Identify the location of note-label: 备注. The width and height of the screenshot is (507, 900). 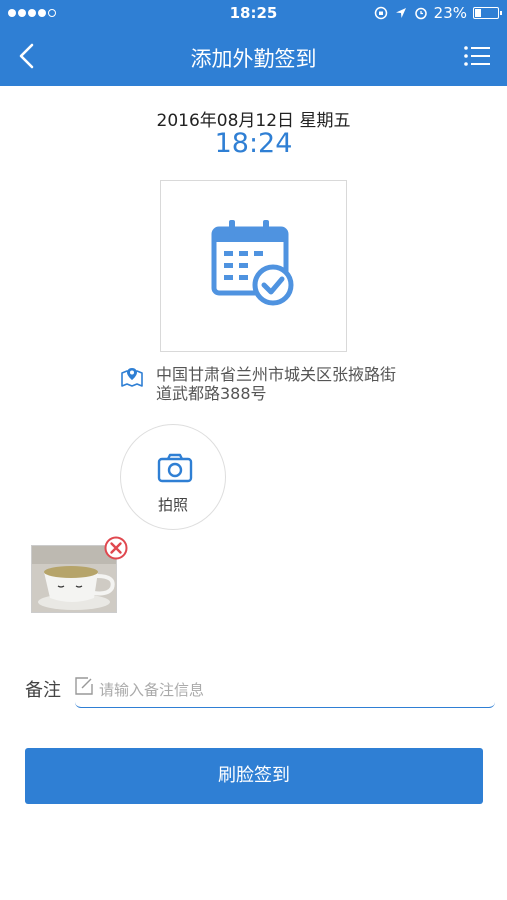
(43, 690).